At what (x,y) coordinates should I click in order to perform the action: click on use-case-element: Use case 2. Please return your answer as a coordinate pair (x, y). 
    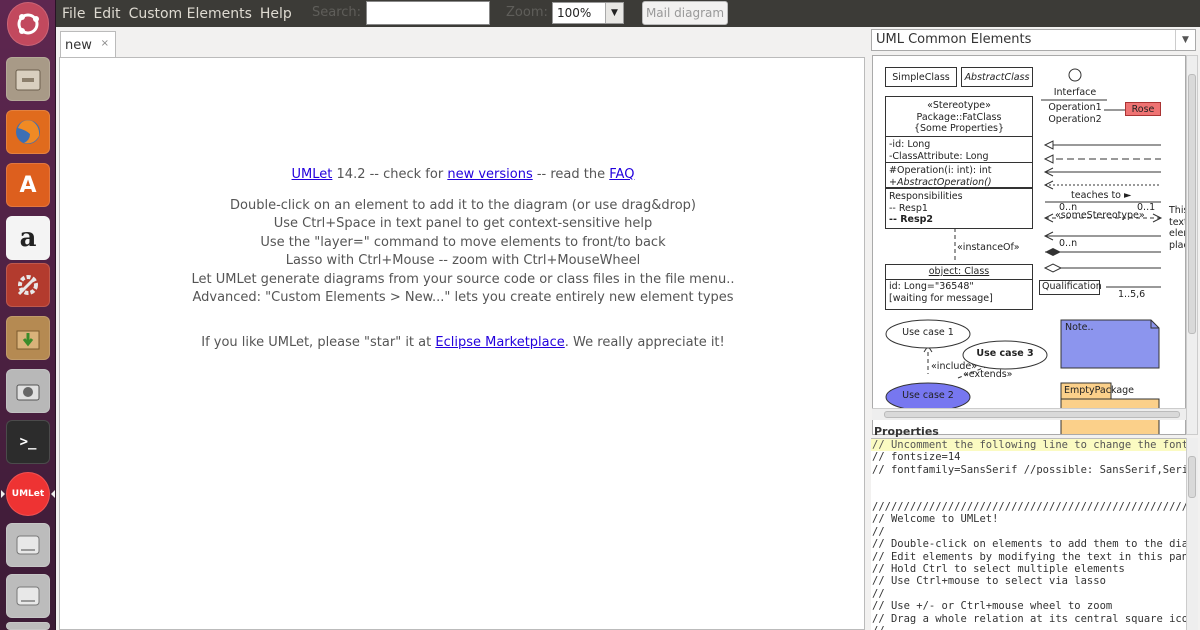
    Looking at the image, I should click on (928, 395).